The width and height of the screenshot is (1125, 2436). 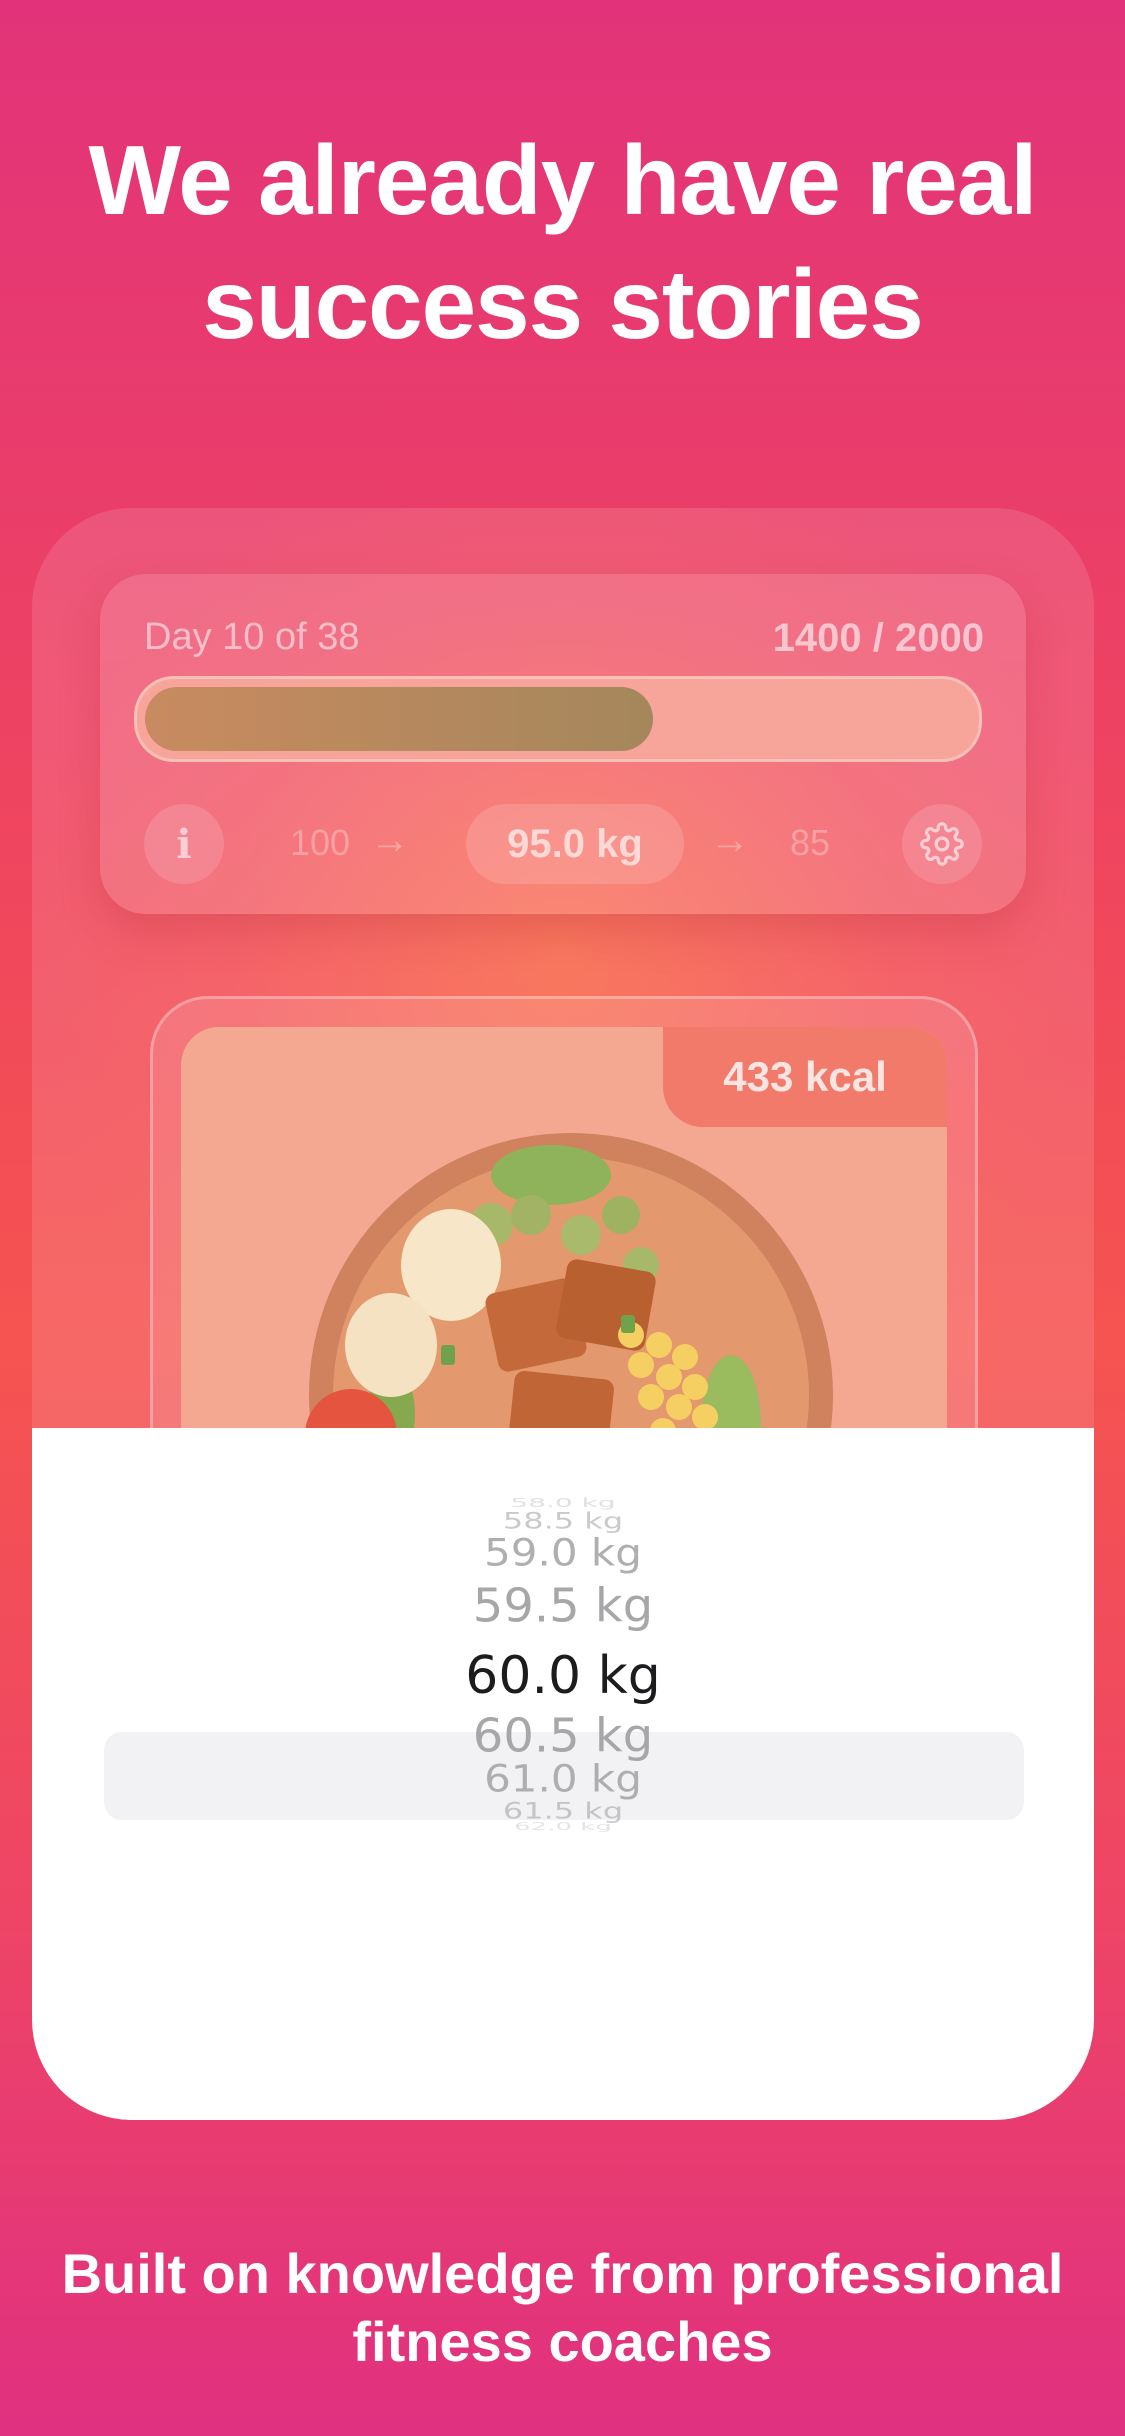 I want to click on info-icon: i, so click(x=184, y=844).